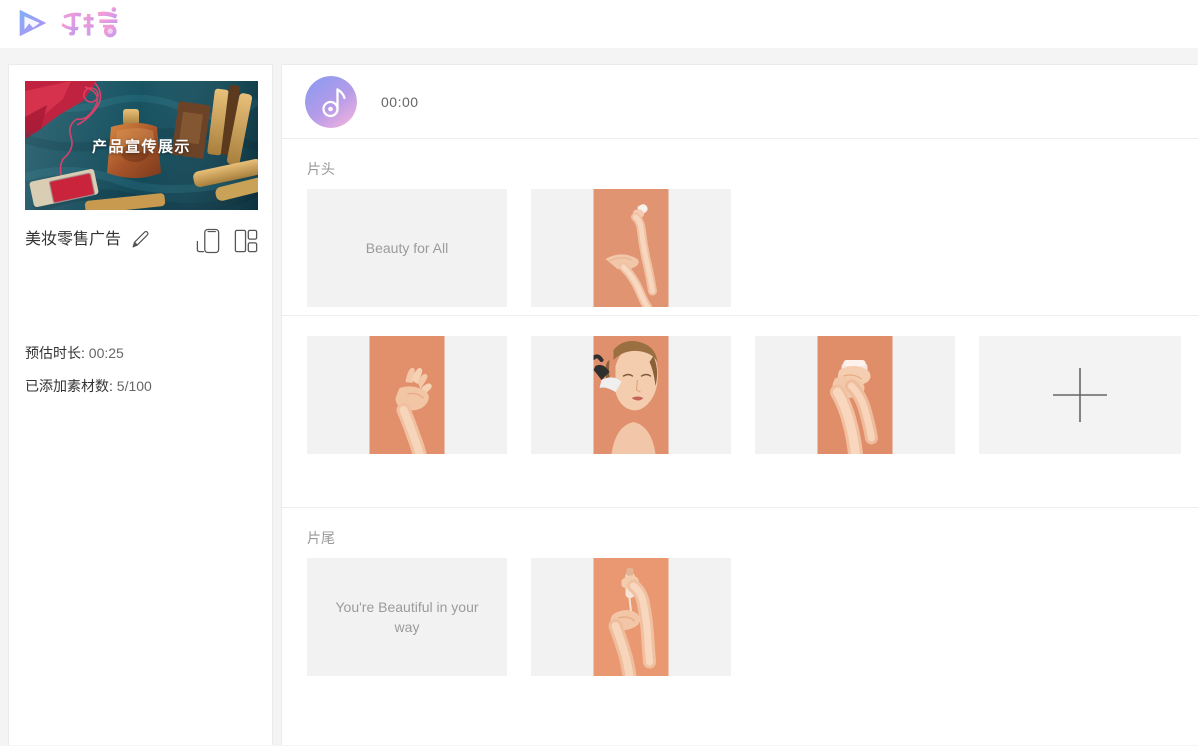 Image resolution: width=1198 pixels, height=746 pixels. I want to click on hand-product-drop-image, so click(631, 248).